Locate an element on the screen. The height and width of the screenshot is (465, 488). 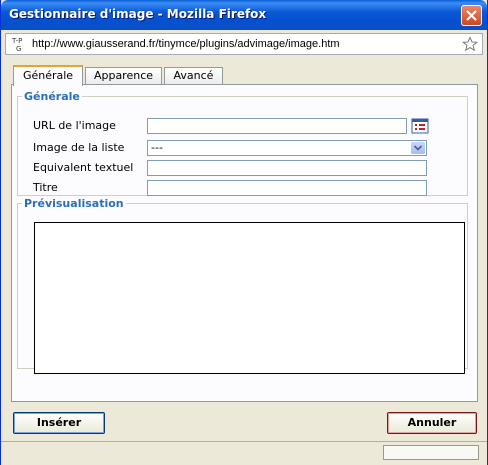
image-list-select: --- is located at coordinates (287, 148).